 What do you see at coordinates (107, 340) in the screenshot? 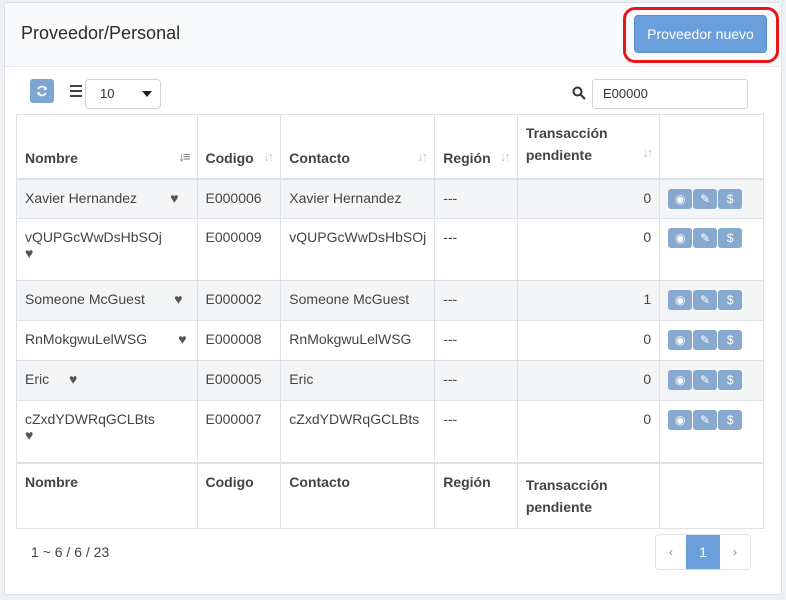
I see `name-cell: RnMokgwuLelWSG ♥` at bounding box center [107, 340].